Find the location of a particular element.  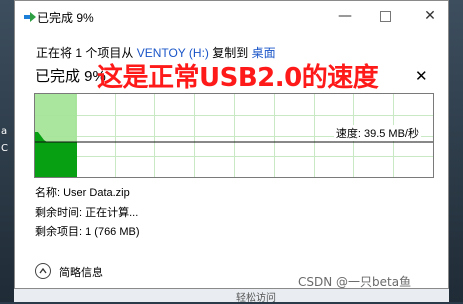

progress-heading: 已完成 9% is located at coordinates (70, 76).